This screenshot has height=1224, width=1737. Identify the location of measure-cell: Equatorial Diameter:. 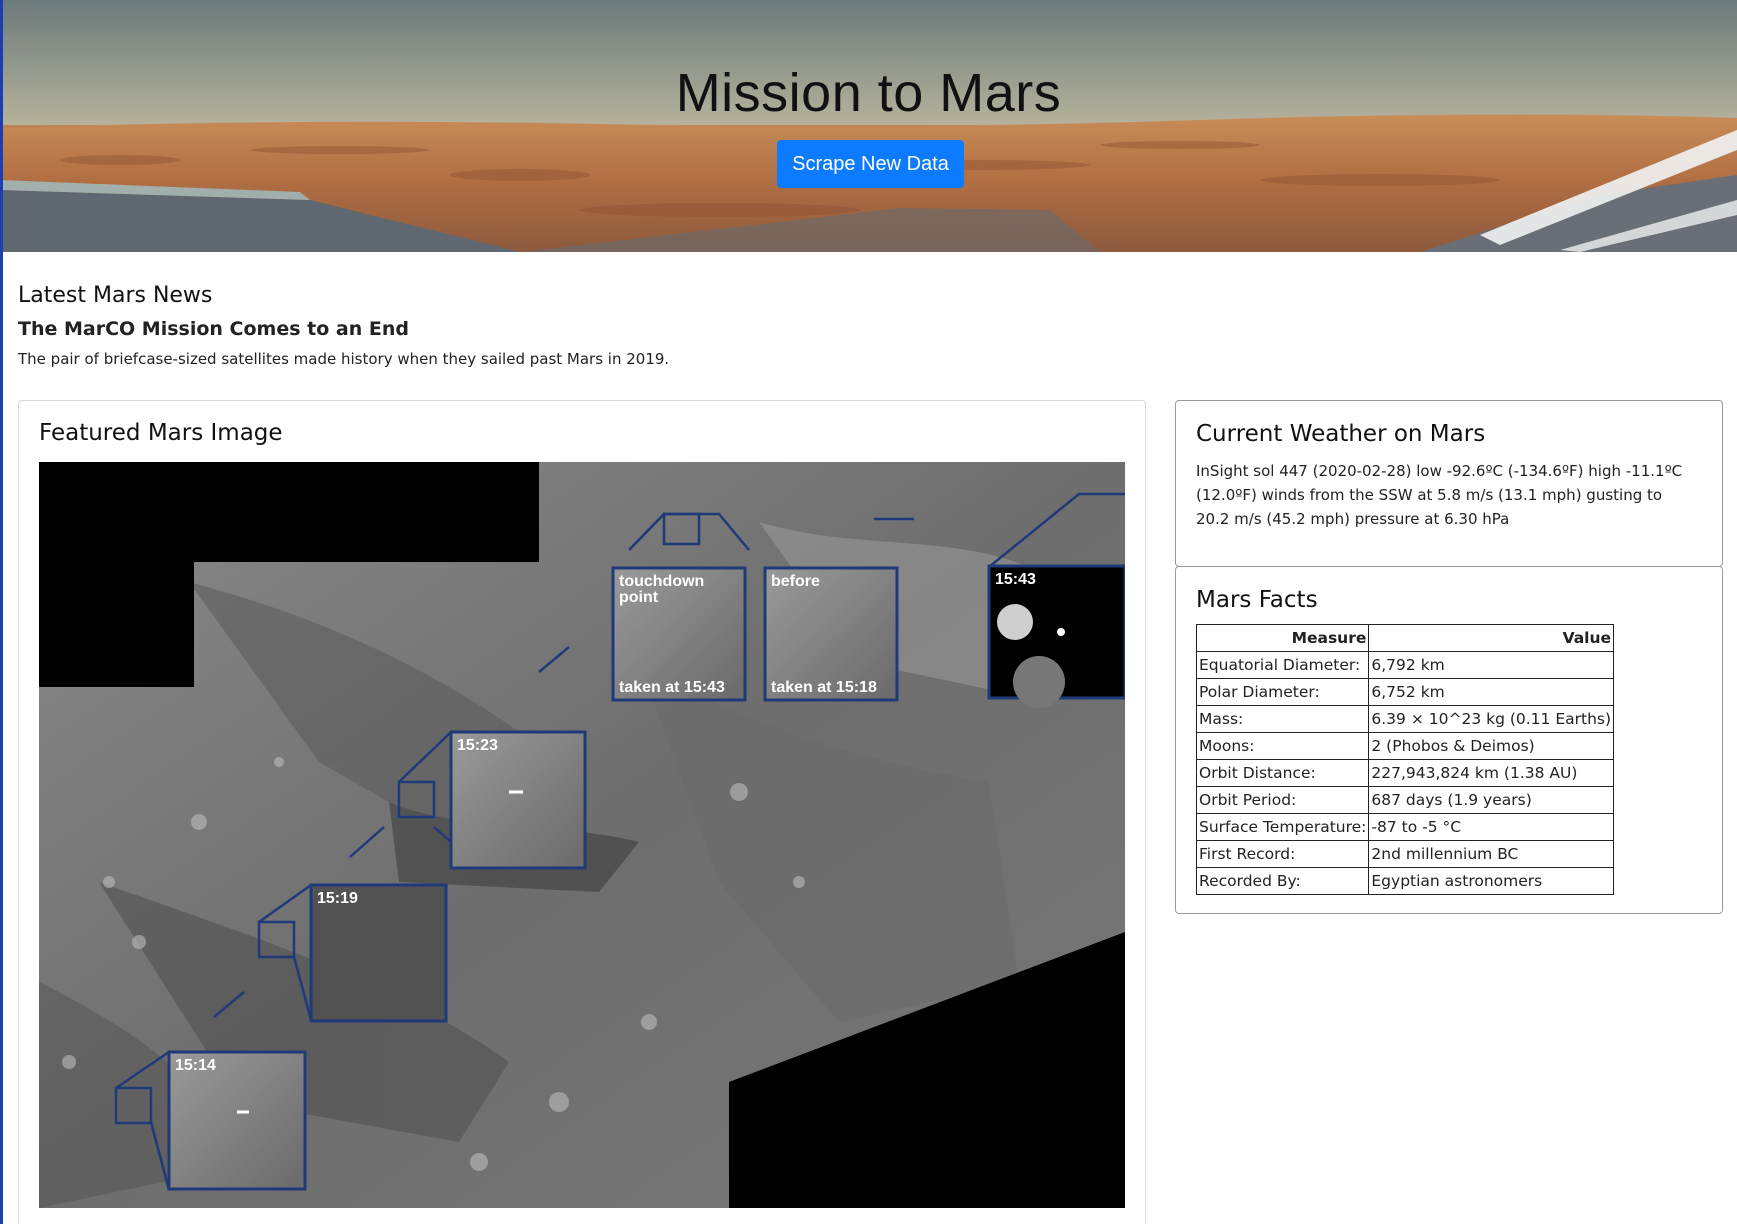
(1282, 665).